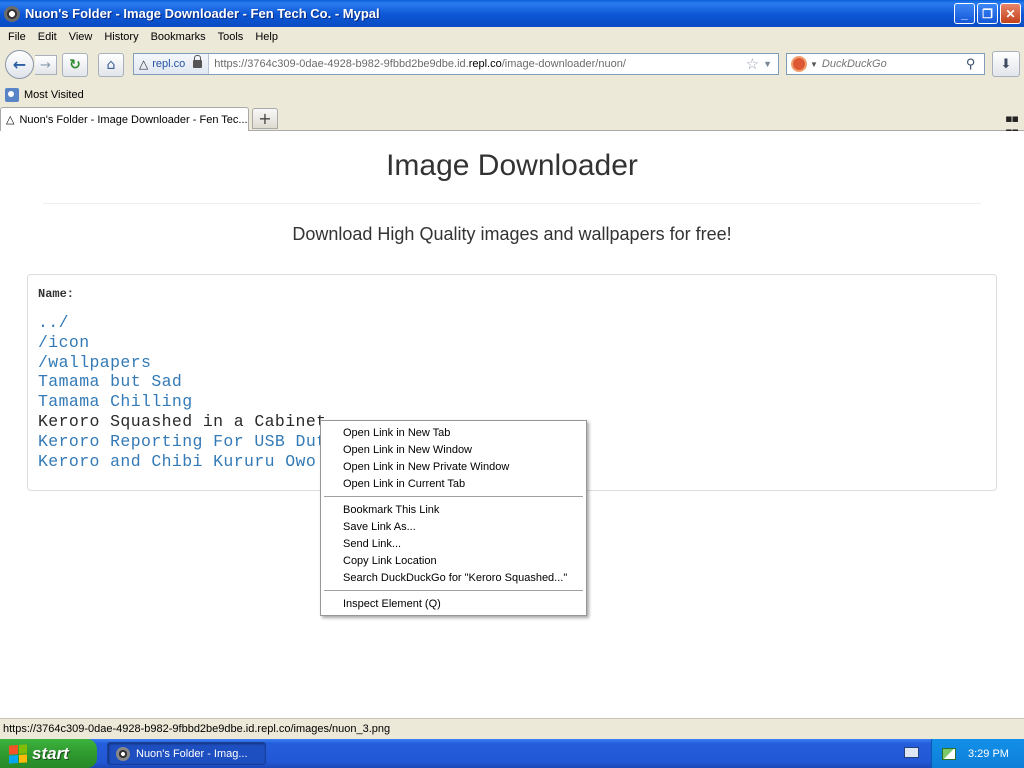 The width and height of the screenshot is (1024, 768). Describe the element at coordinates (47, 37) in the screenshot. I see `menu-edit: Edit` at that location.